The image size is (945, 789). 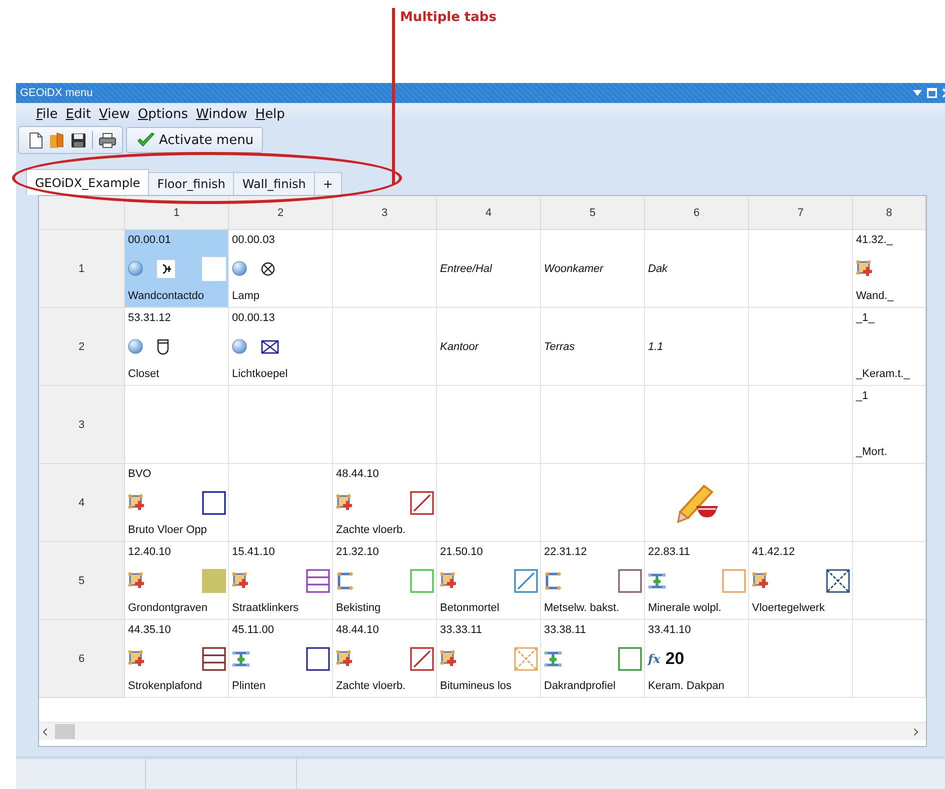 What do you see at coordinates (883, 374) in the screenshot?
I see `element-name: _Keram.t._` at bounding box center [883, 374].